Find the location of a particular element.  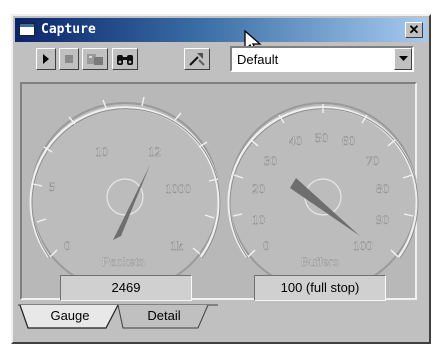

buffers-readout: 100 (full stop) is located at coordinates (320, 288).